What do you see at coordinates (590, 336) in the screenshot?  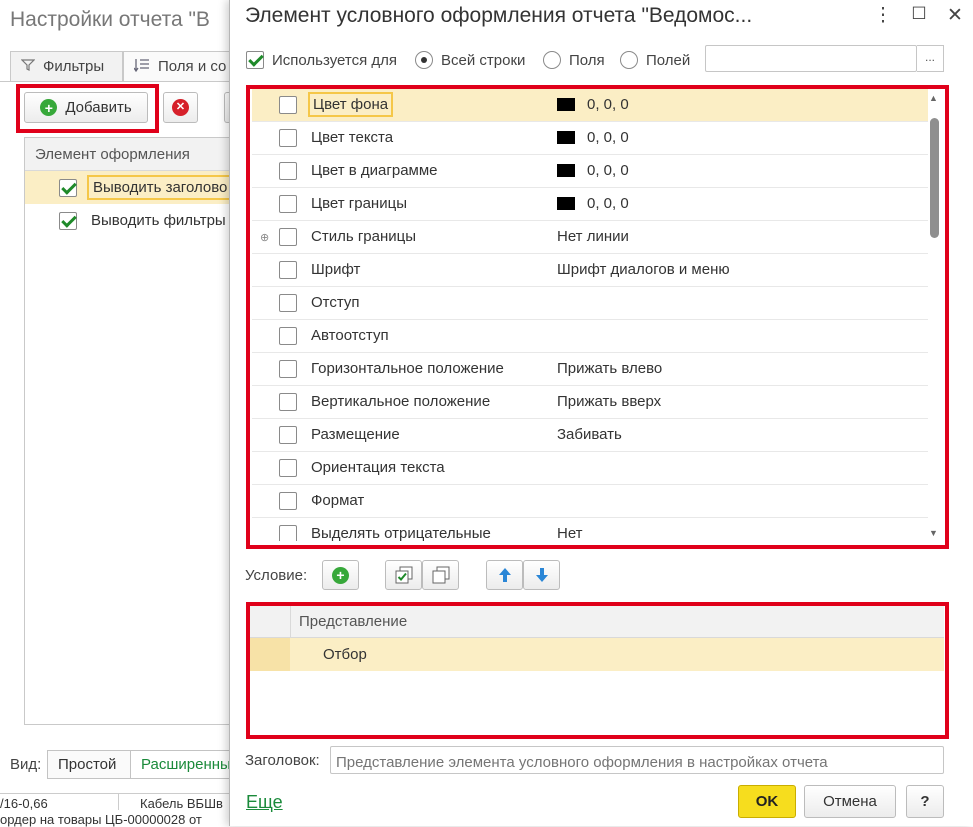 I see `property-row-auto-indent: Автоотступ` at bounding box center [590, 336].